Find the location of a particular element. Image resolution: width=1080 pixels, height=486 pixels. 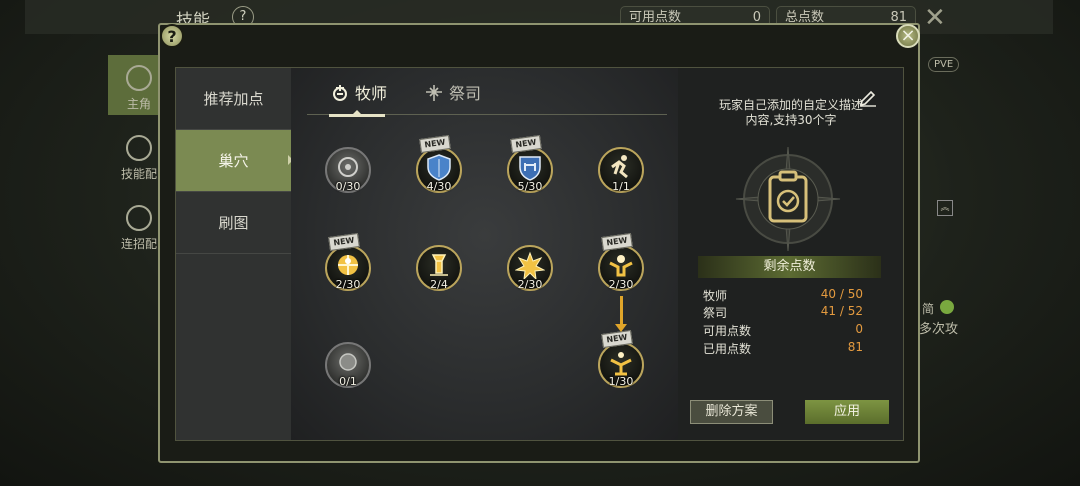

combo-icon is located at coordinates (139, 218).